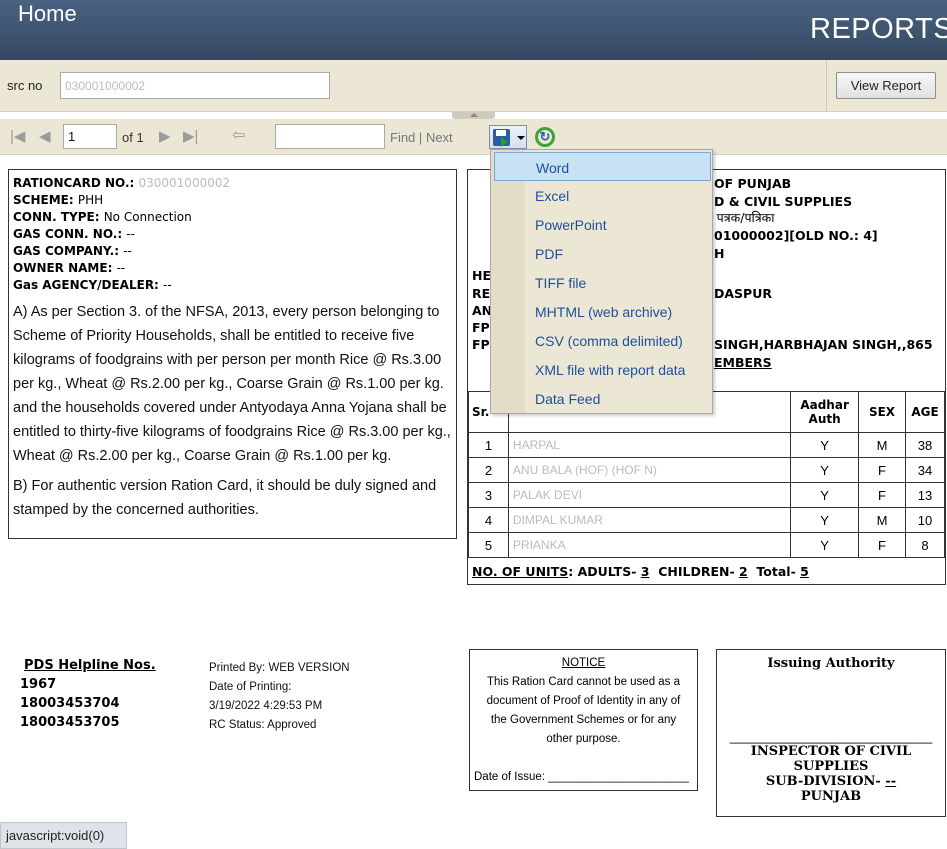  I want to click on table-row: 2 ANU BALA (HOF) (HOF N) Y F 34, so click(707, 470).